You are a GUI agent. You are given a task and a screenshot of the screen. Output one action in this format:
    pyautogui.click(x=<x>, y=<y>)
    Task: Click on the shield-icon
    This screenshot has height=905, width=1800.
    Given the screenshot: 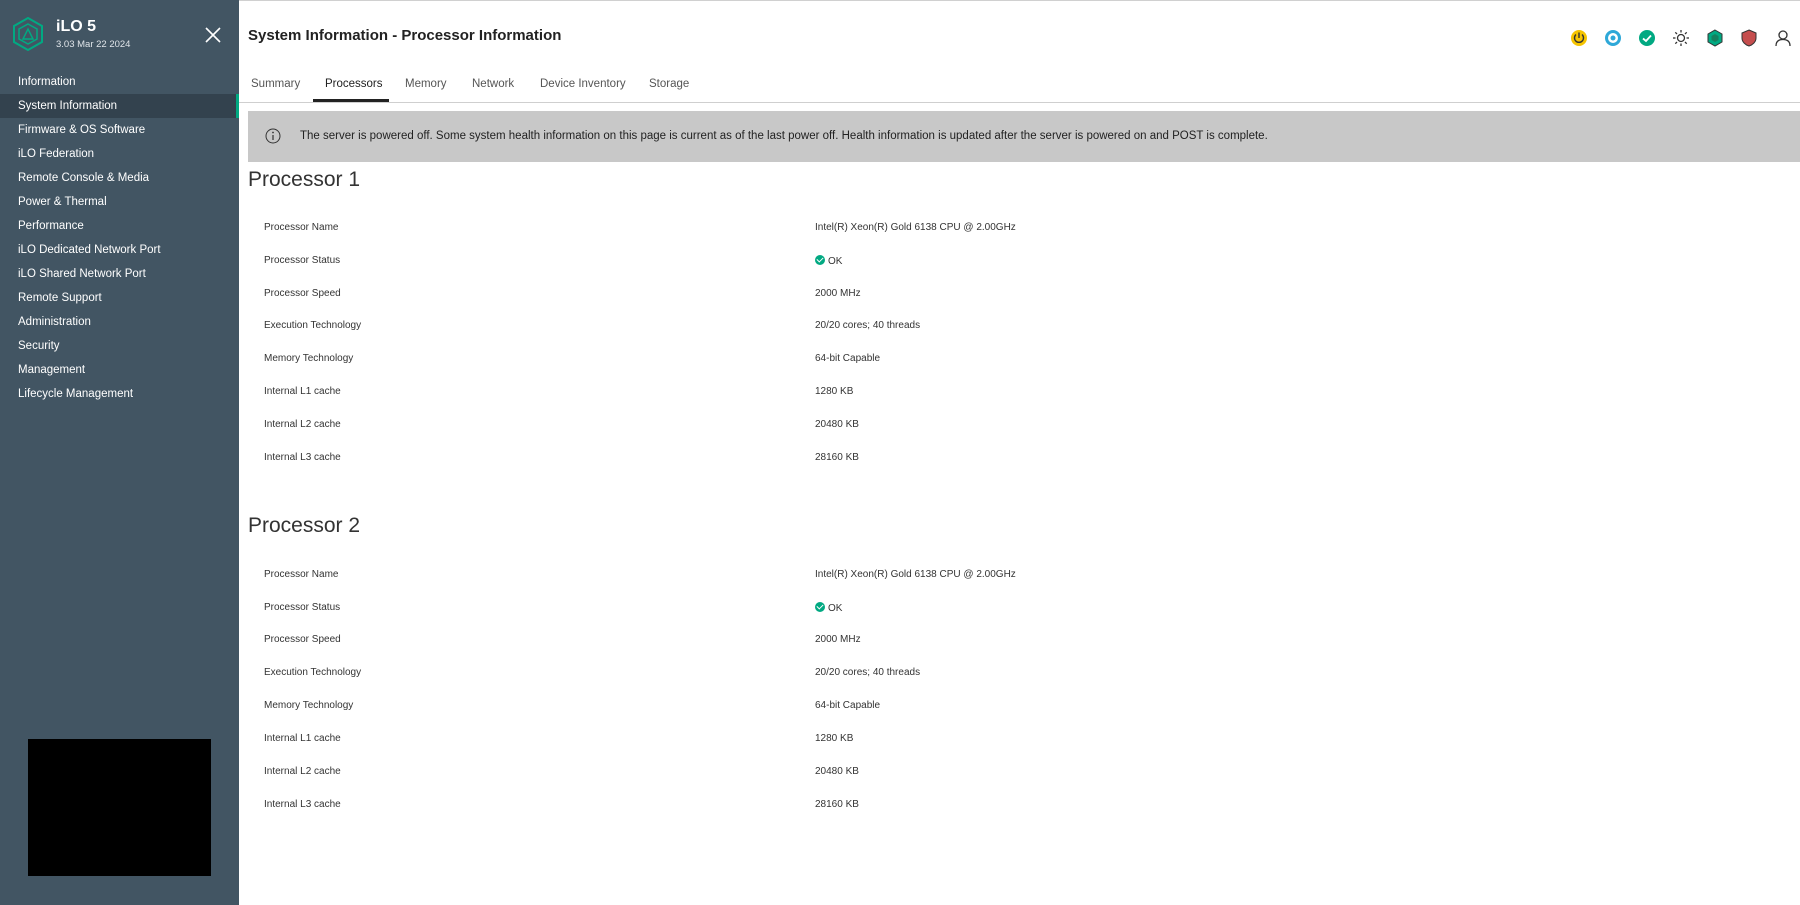 What is the action you would take?
    pyautogui.click(x=1749, y=38)
    